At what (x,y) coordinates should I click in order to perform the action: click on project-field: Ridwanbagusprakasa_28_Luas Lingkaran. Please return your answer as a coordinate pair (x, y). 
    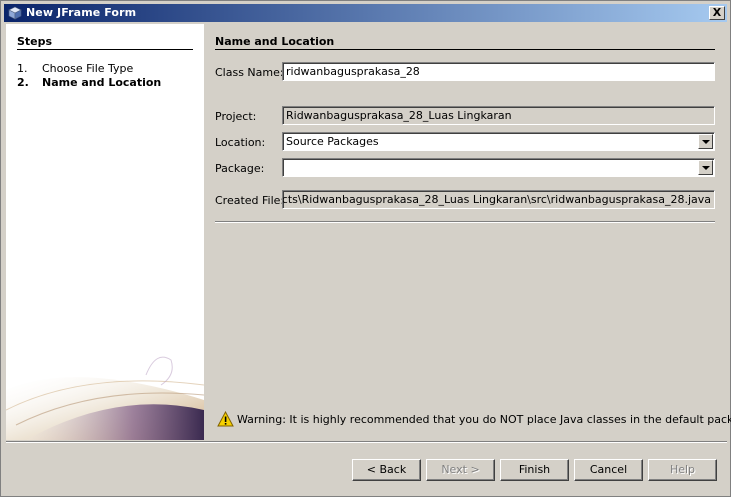
    Looking at the image, I should click on (498, 115).